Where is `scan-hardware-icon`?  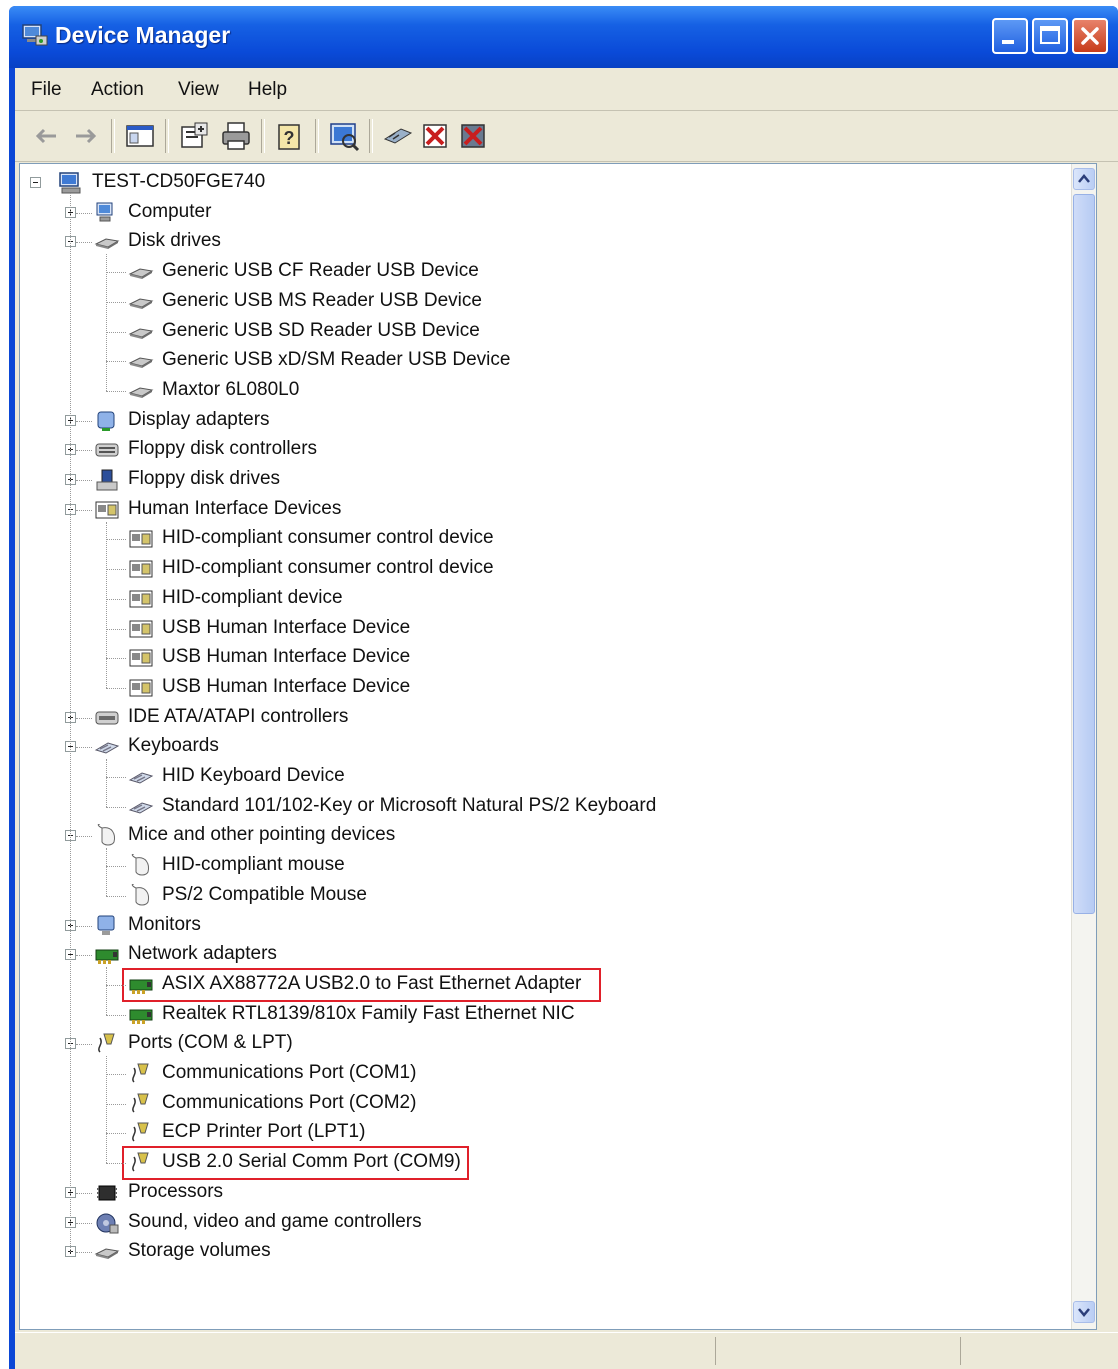
scan-hardware-icon is located at coordinates (344, 136).